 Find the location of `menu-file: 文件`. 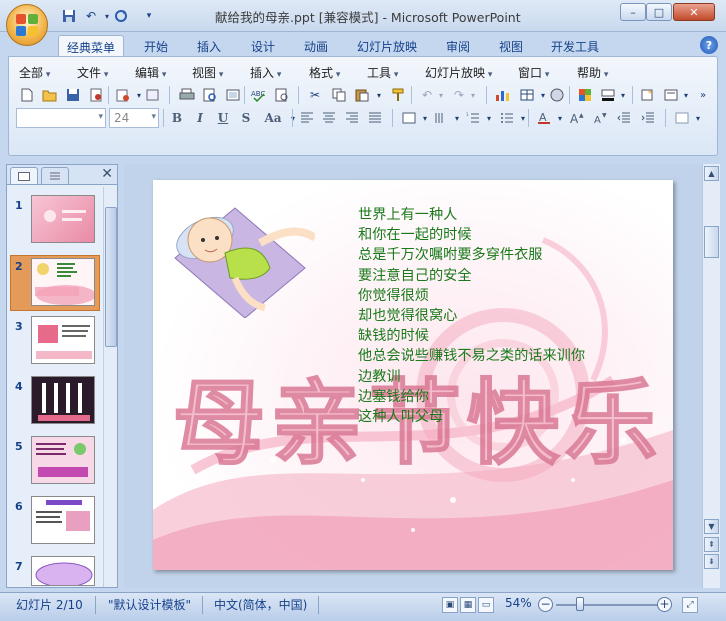

menu-file: 文件 is located at coordinates (92, 72).